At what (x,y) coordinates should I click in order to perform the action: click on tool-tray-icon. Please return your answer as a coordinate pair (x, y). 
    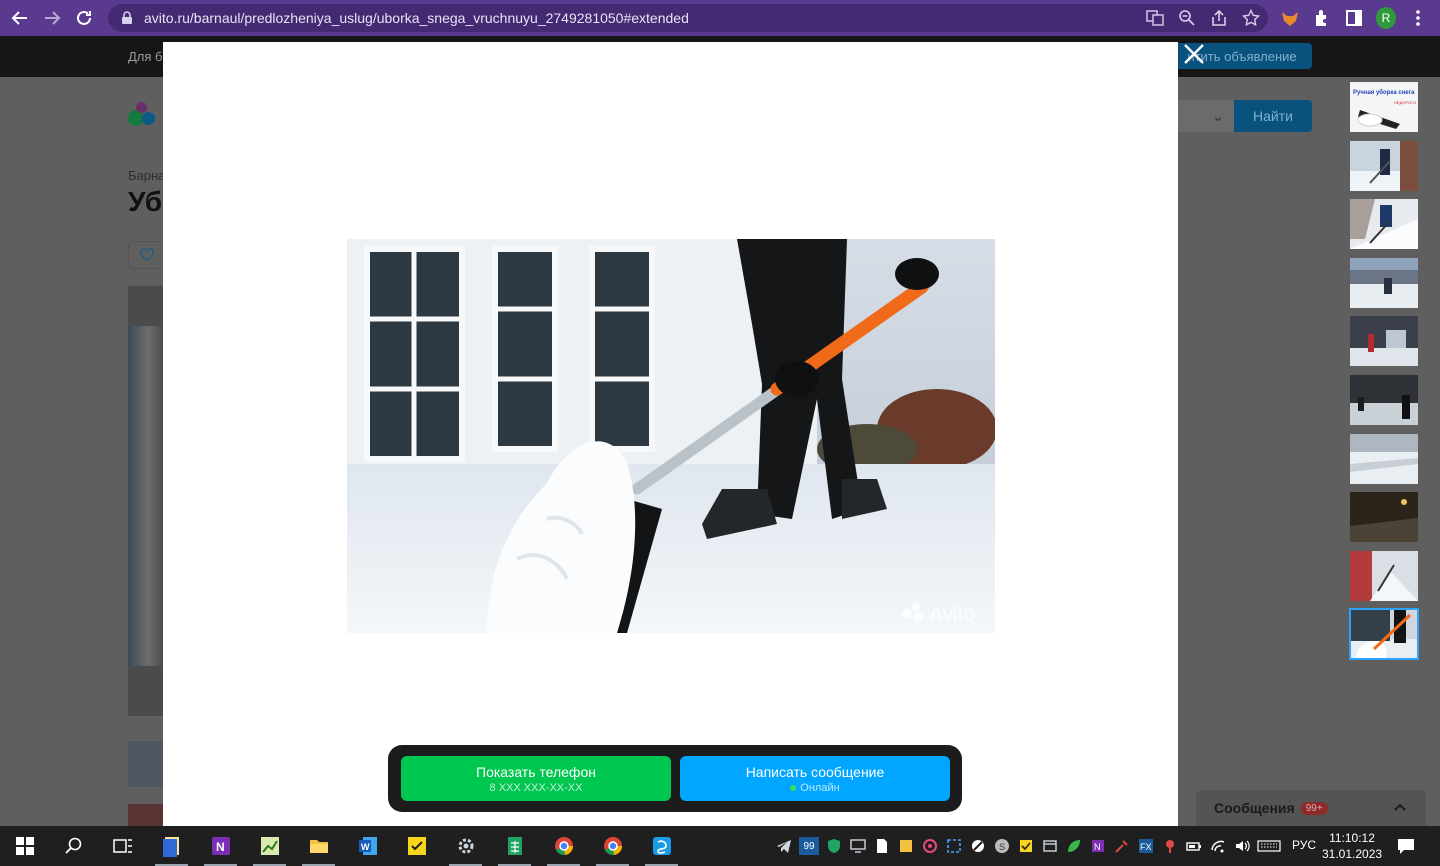
    Looking at the image, I should click on (1122, 846).